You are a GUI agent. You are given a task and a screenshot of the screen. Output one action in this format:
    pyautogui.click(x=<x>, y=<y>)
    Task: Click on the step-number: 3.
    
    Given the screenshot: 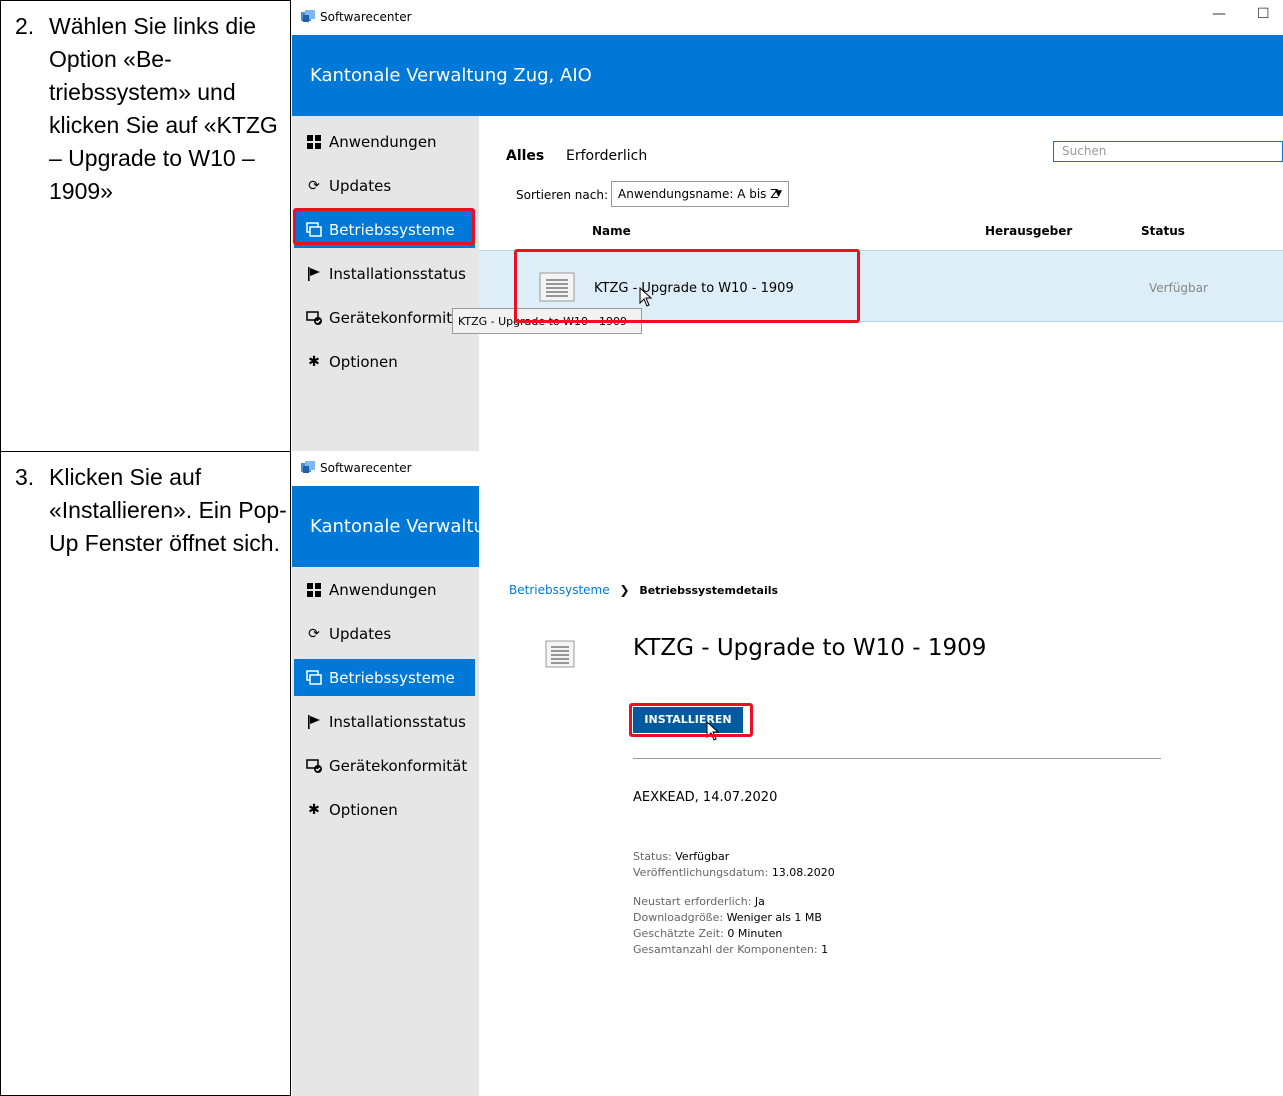 What is the action you would take?
    pyautogui.click(x=25, y=477)
    